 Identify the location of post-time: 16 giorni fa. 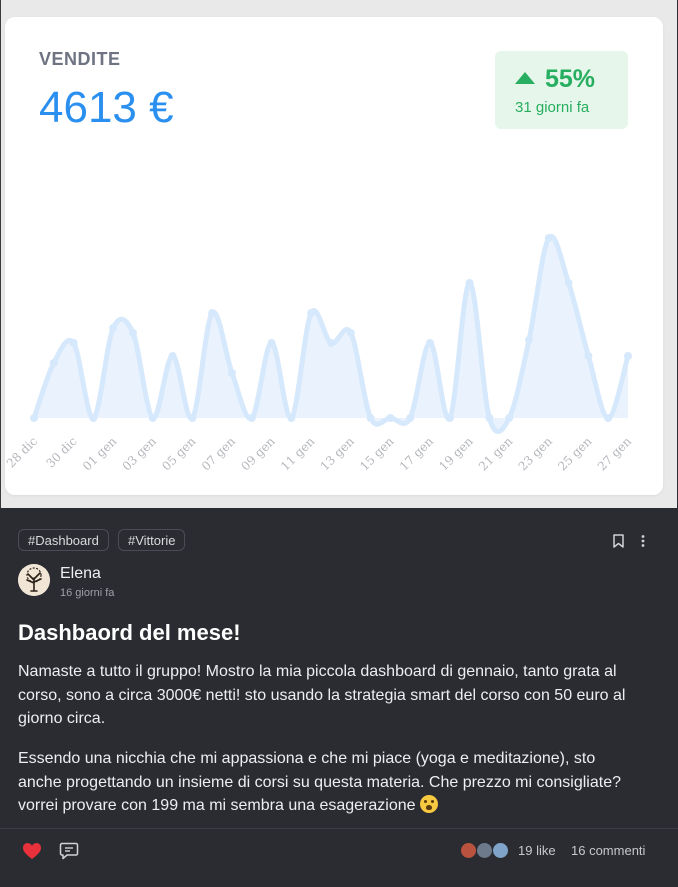
(87, 593).